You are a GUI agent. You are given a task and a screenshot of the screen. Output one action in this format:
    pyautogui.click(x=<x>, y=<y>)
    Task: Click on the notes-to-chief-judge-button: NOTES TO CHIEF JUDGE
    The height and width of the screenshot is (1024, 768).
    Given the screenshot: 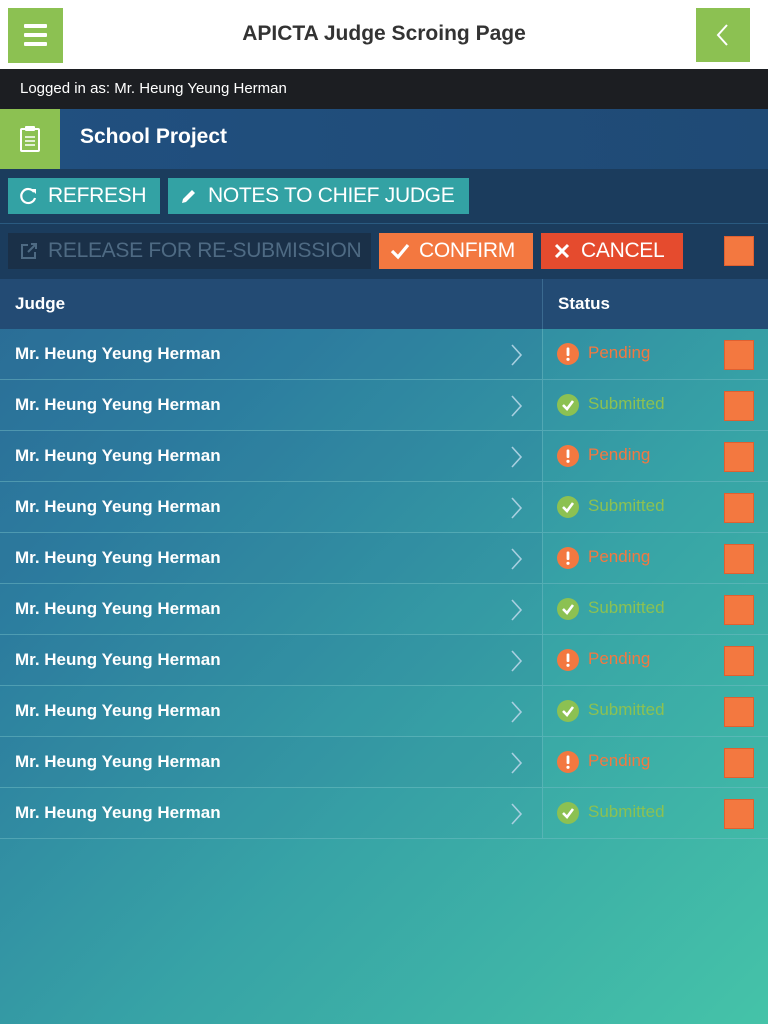 What is the action you would take?
    pyautogui.click(x=318, y=196)
    